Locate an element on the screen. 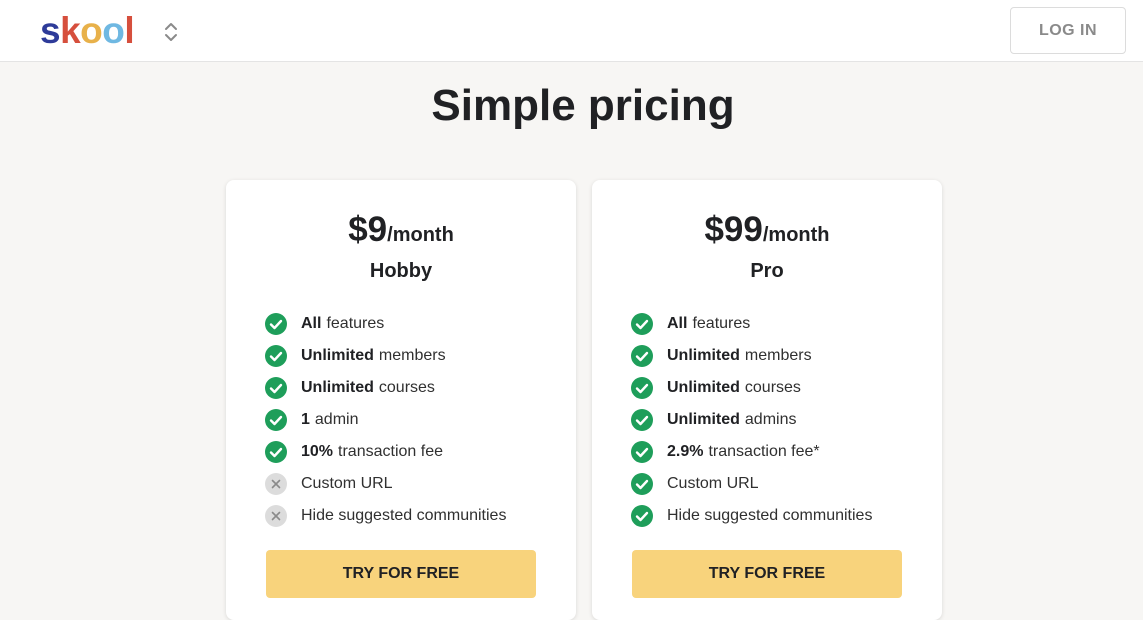 The image size is (1143, 620). feature-emphasis: 2.9% is located at coordinates (685, 451).